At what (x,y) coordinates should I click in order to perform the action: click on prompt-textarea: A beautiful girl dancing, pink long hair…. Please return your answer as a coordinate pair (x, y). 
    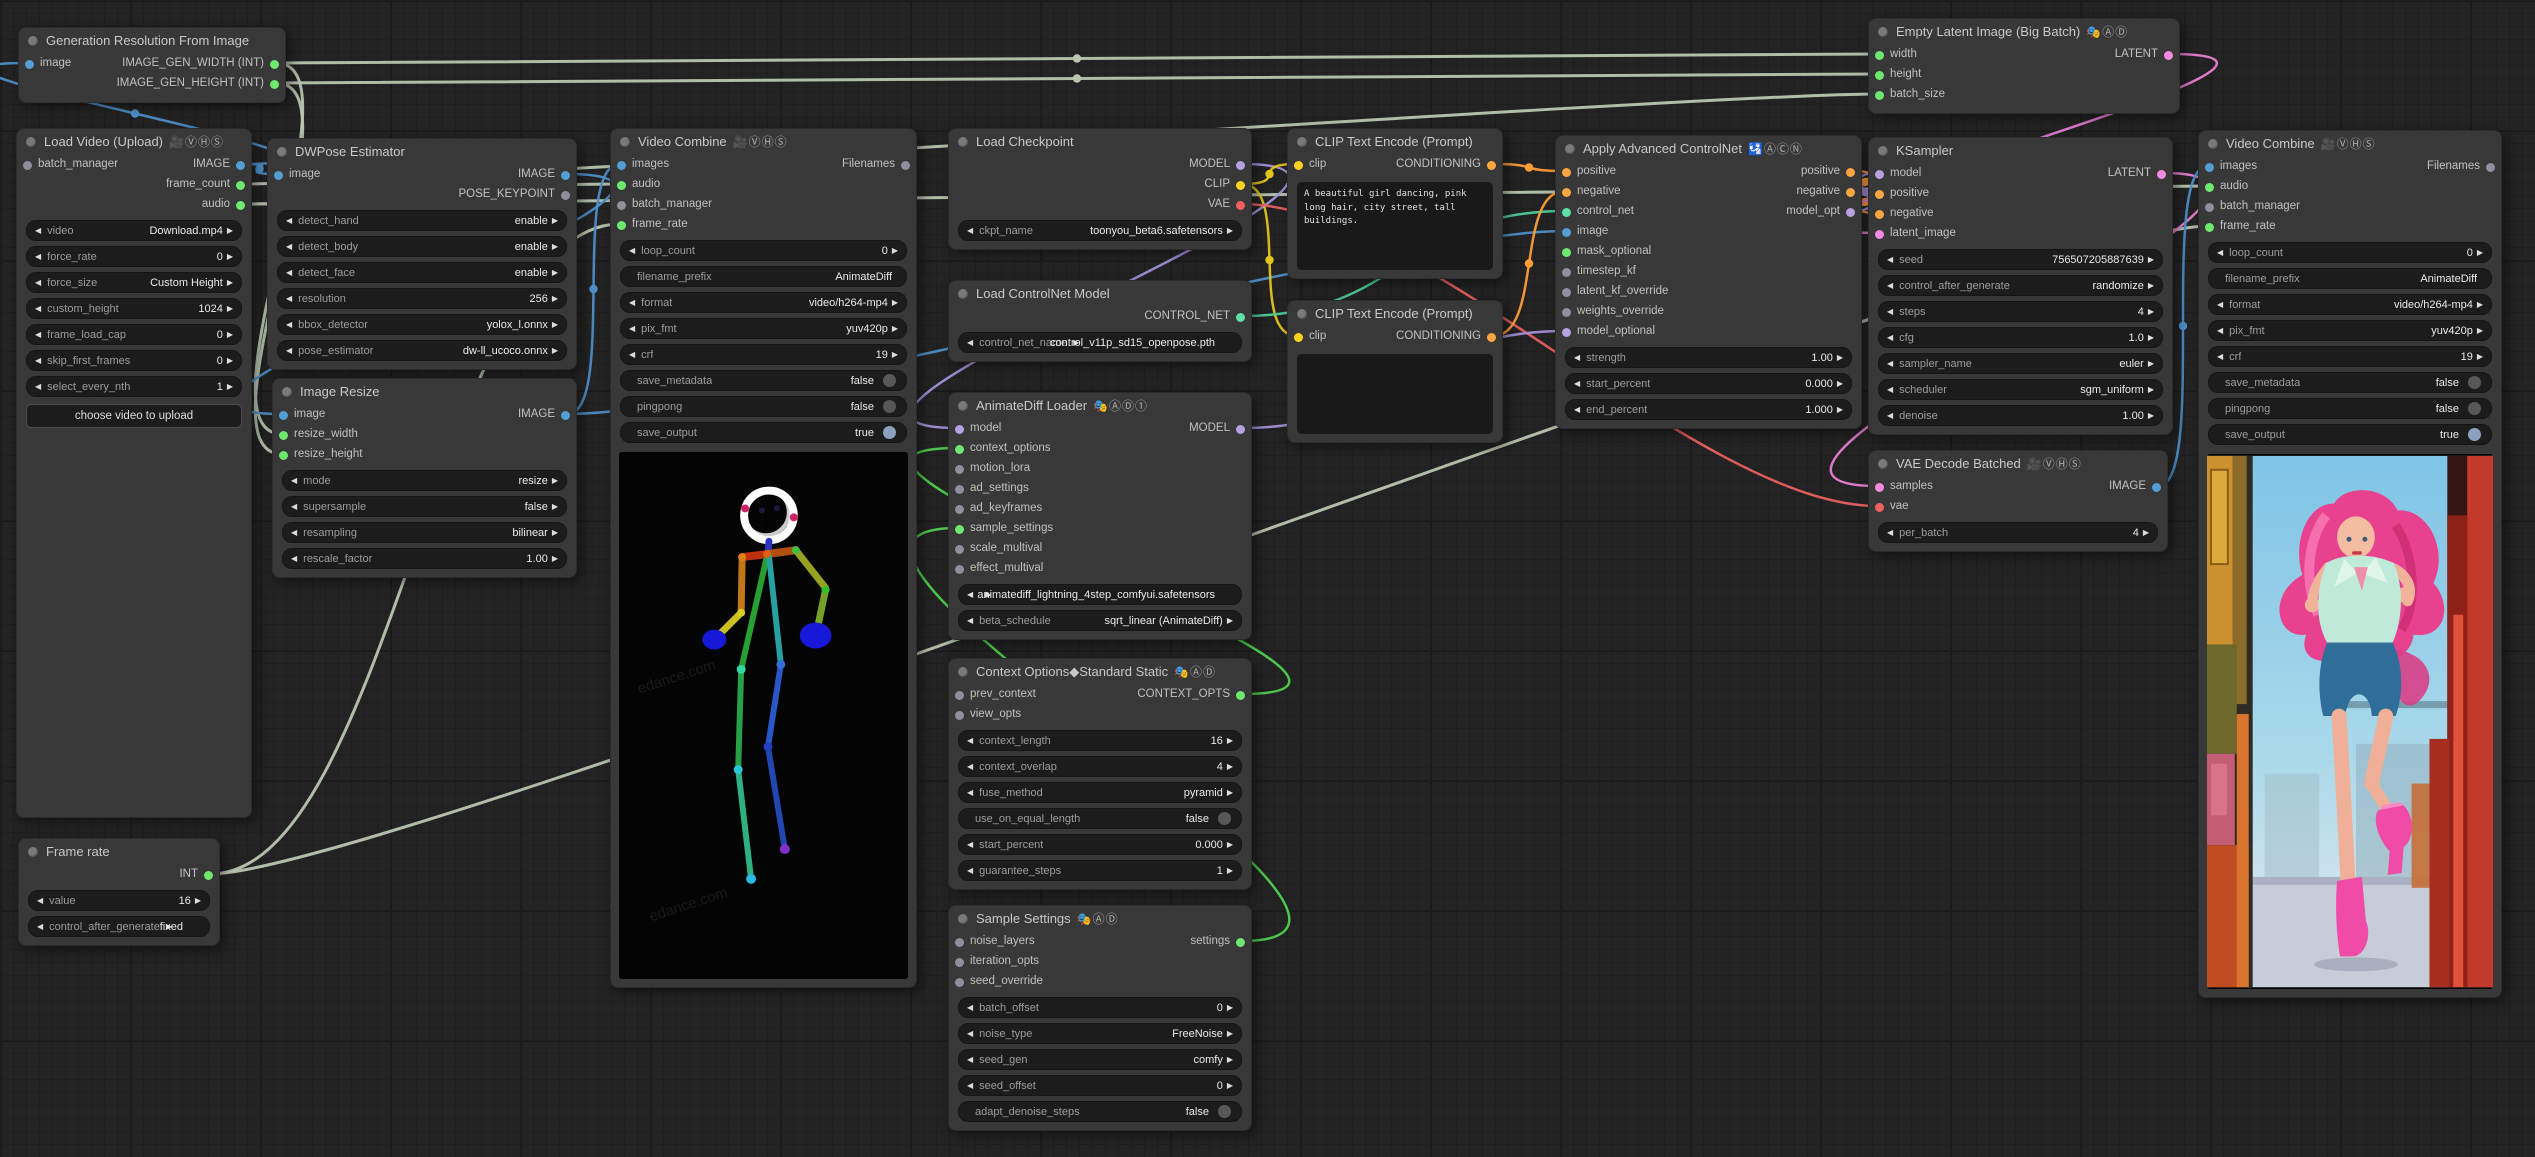
    Looking at the image, I should click on (1395, 226).